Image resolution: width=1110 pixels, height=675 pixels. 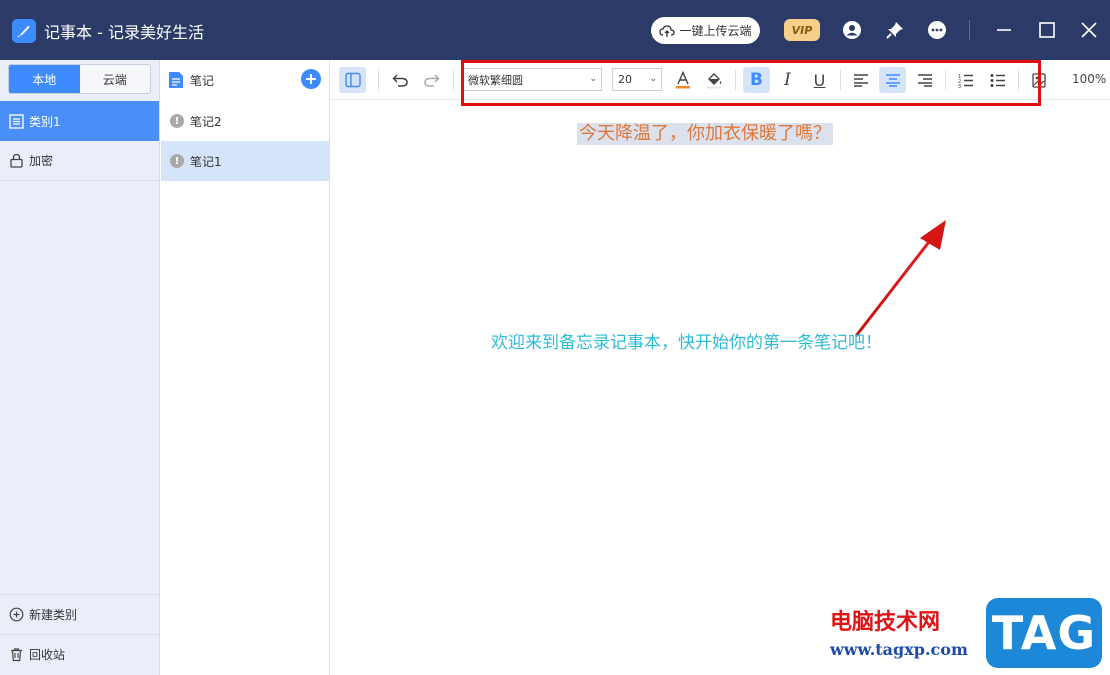 I want to click on new-category-button: 新建类别, so click(x=79, y=614).